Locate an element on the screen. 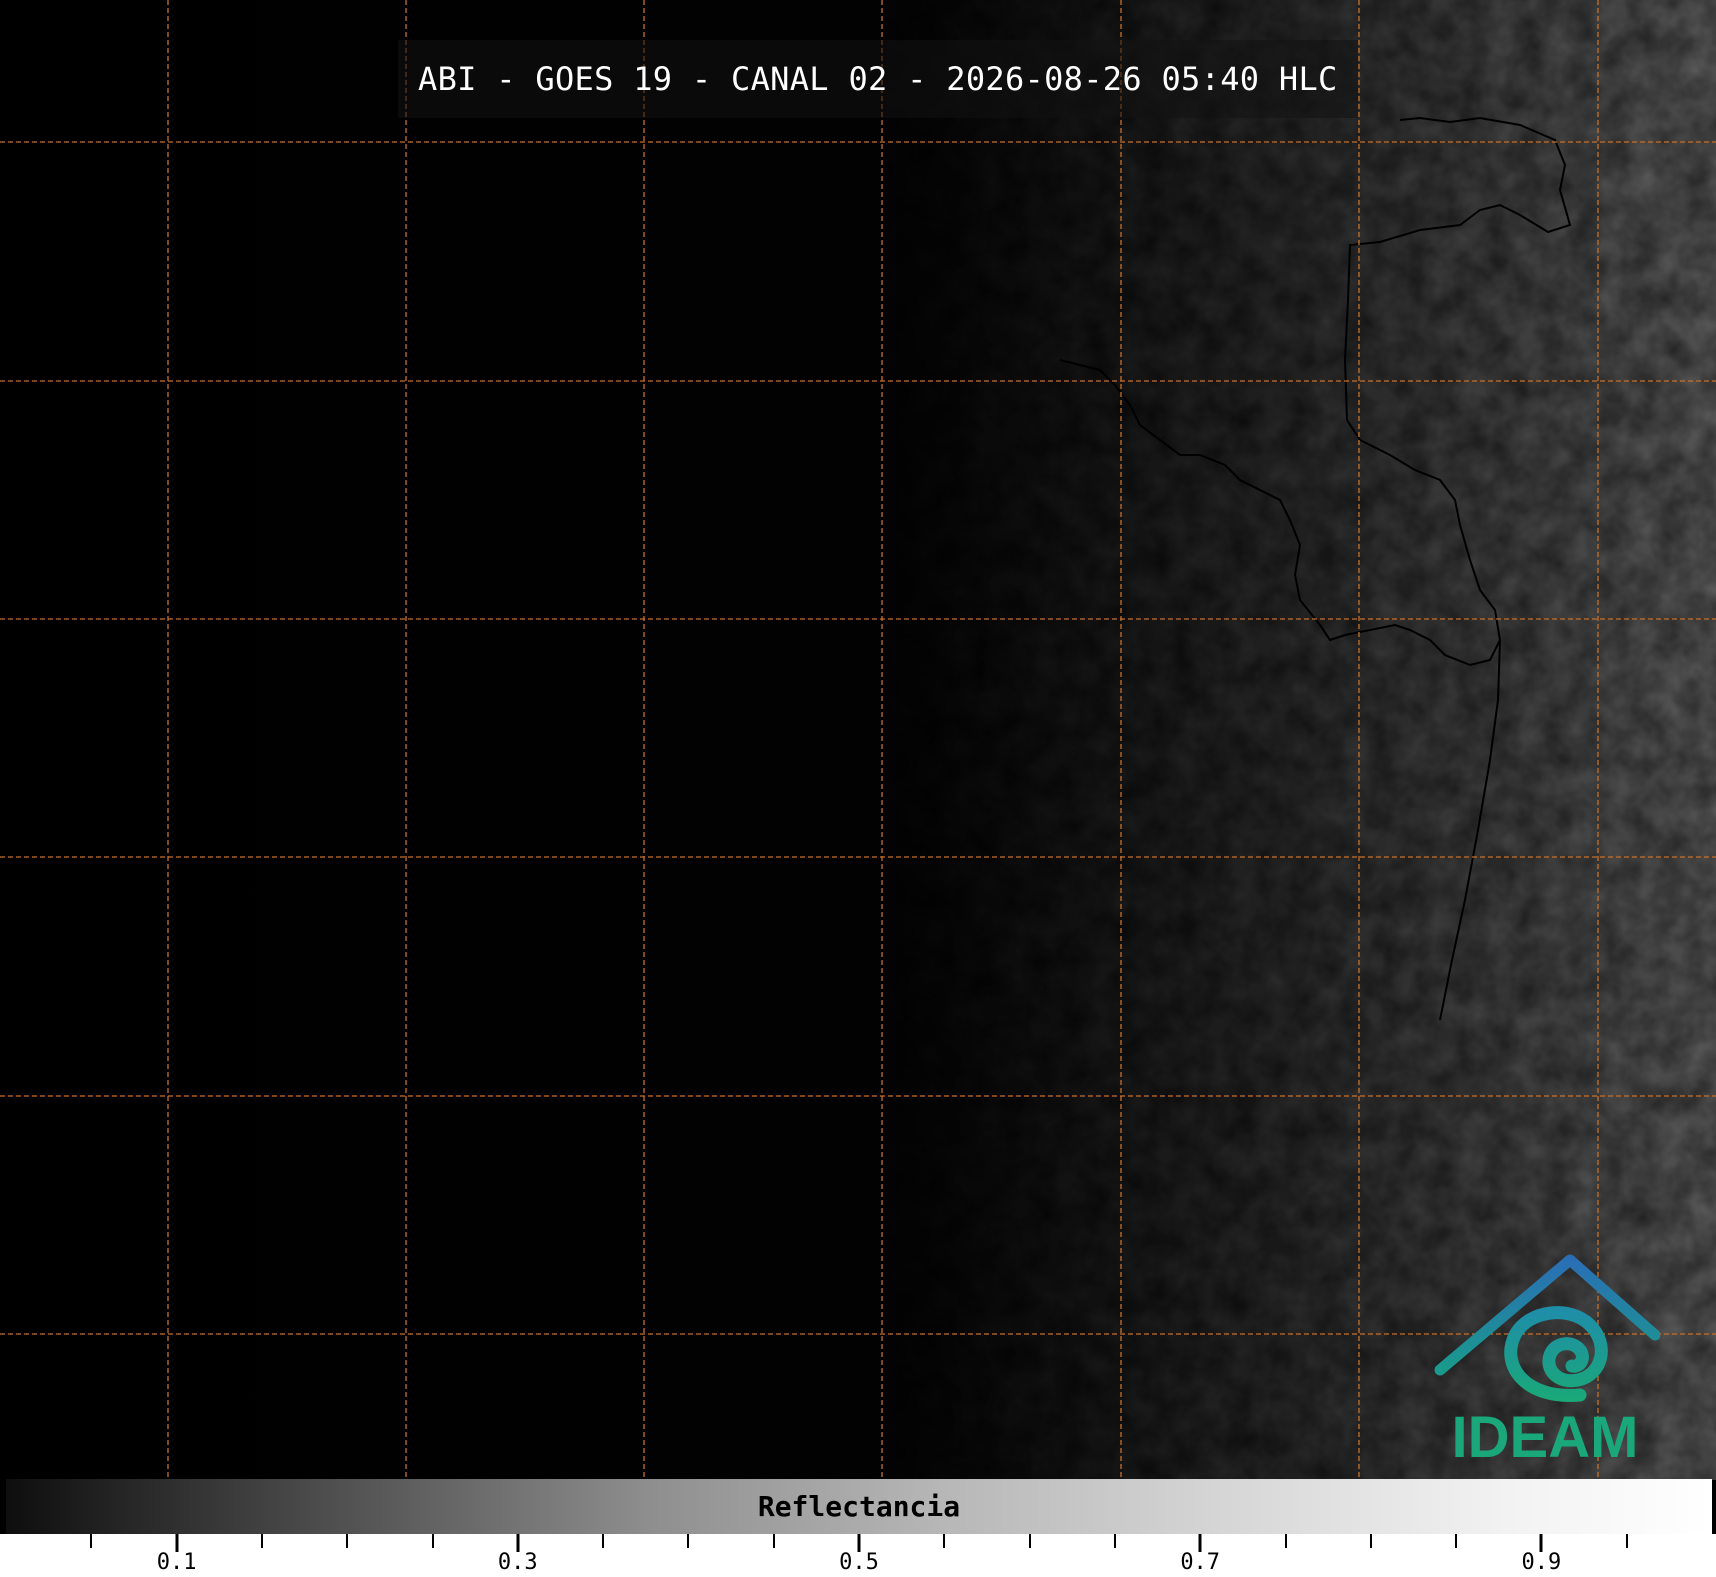 The height and width of the screenshot is (1577, 1716). colorbar: Reflectancia is located at coordinates (859, 1508).